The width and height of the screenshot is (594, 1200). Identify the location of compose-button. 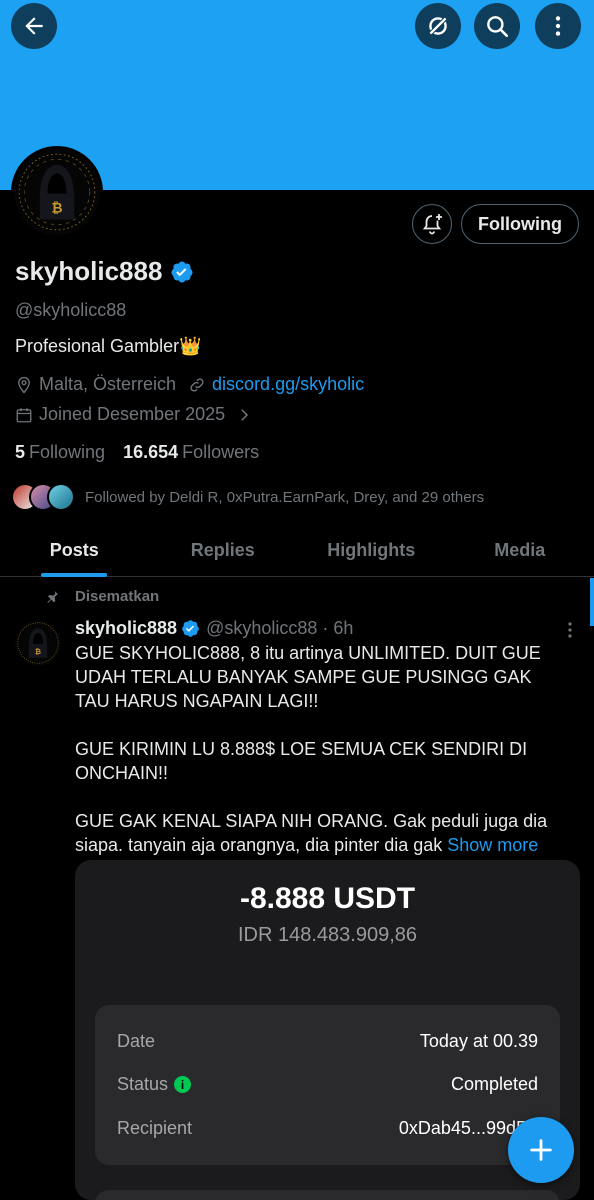
(541, 1150).